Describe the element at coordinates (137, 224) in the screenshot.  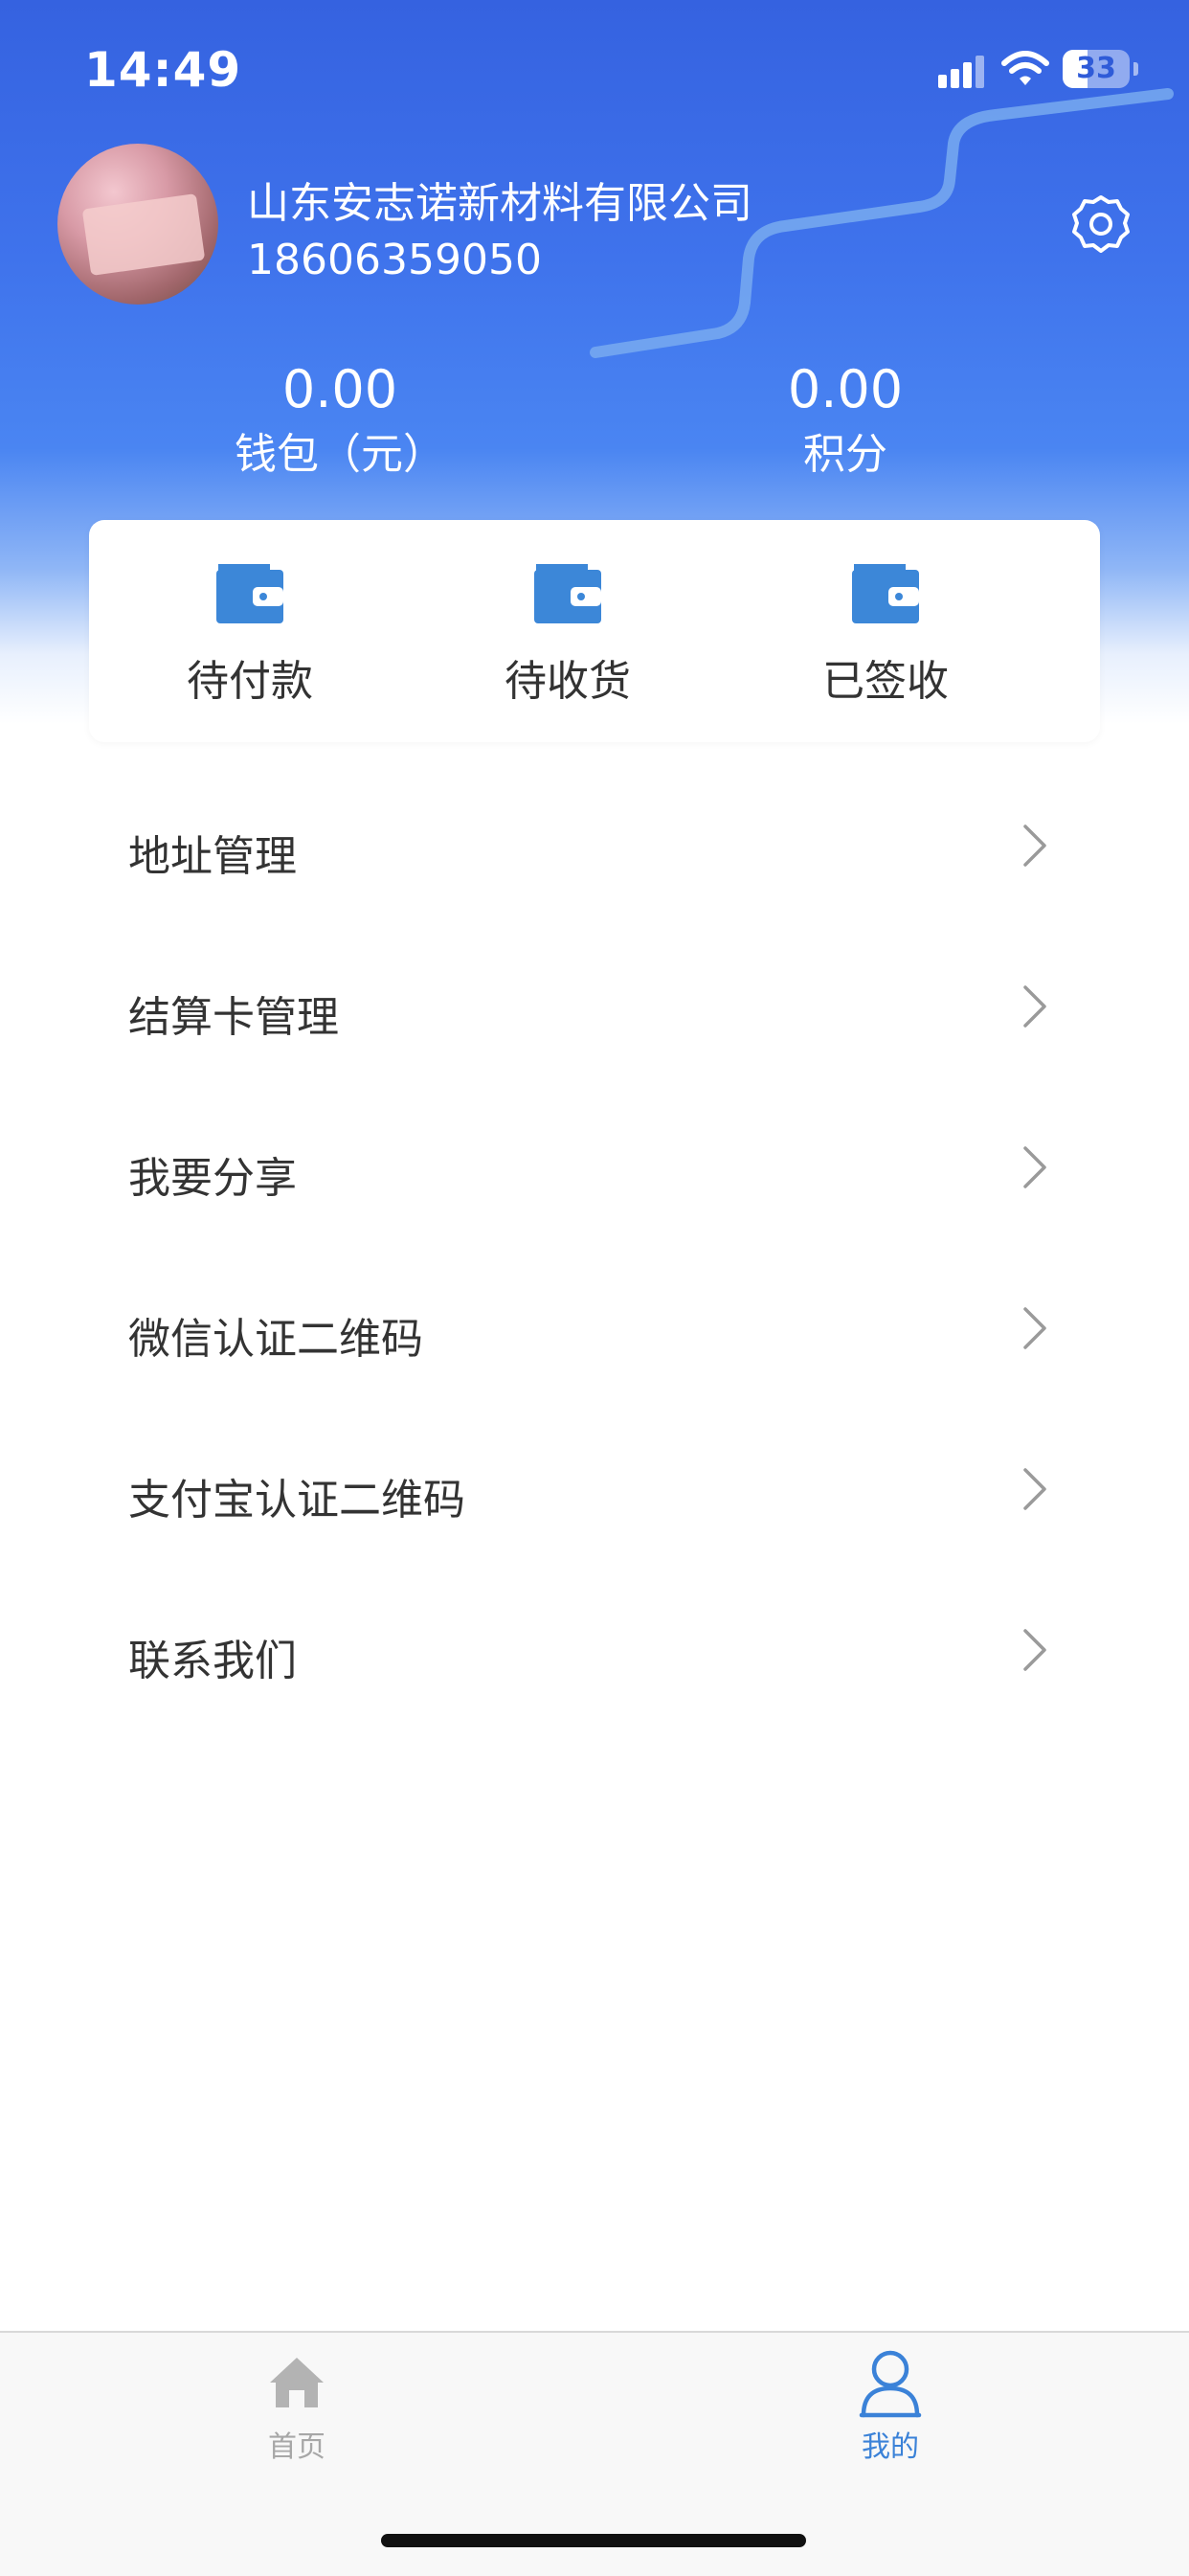
I see `avatar` at that location.